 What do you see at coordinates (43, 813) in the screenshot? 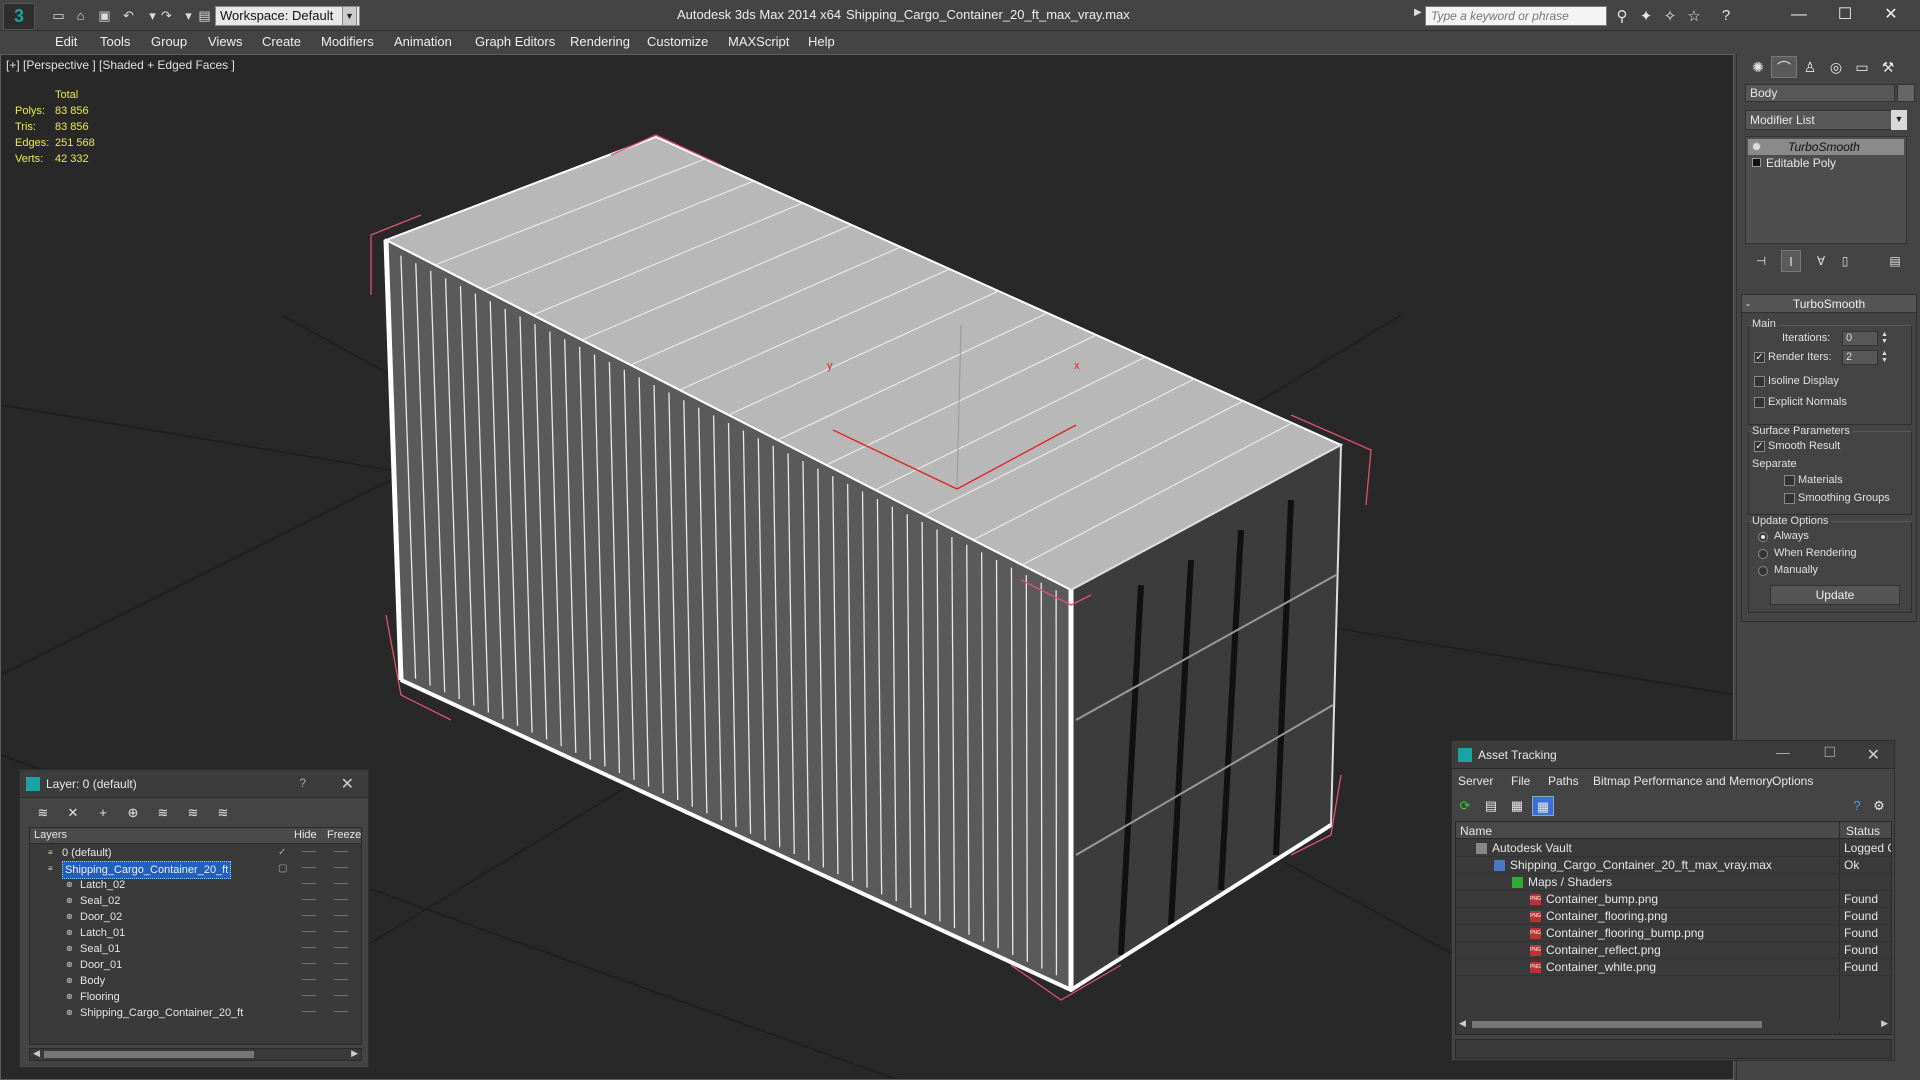
I see `new-layer-icon: ≋` at bounding box center [43, 813].